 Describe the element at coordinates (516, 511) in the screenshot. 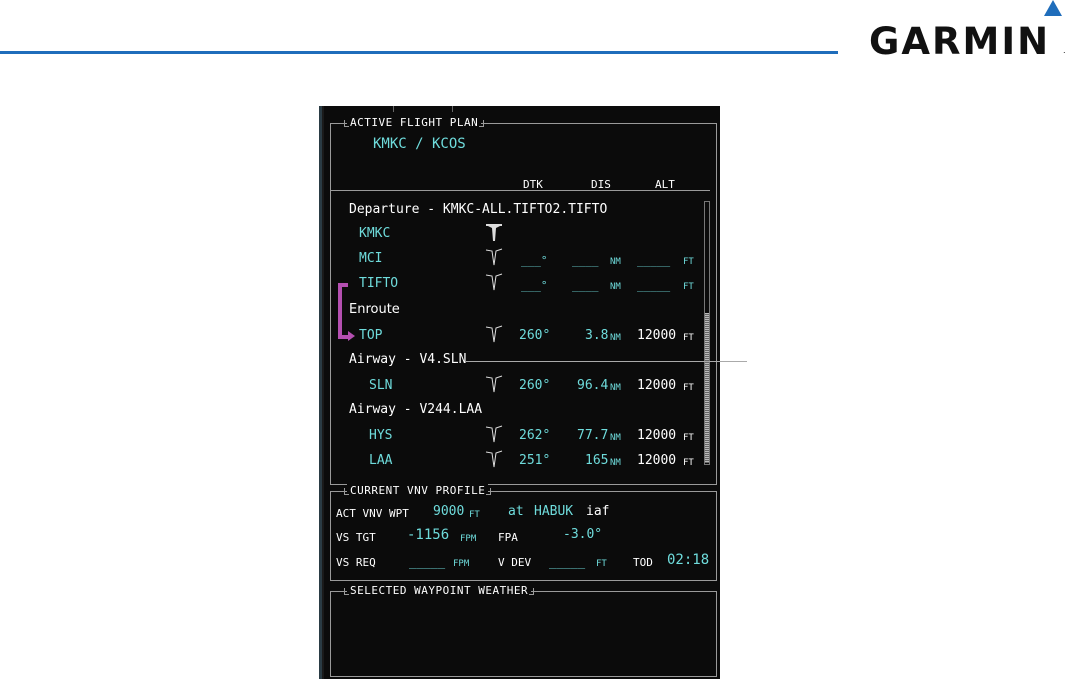

I see `act-vnv-at: at` at that location.